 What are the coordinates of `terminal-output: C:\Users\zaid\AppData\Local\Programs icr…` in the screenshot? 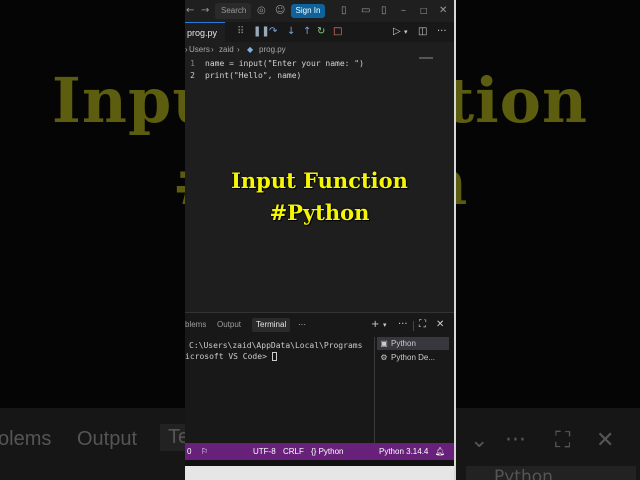 It's located at (279, 390).